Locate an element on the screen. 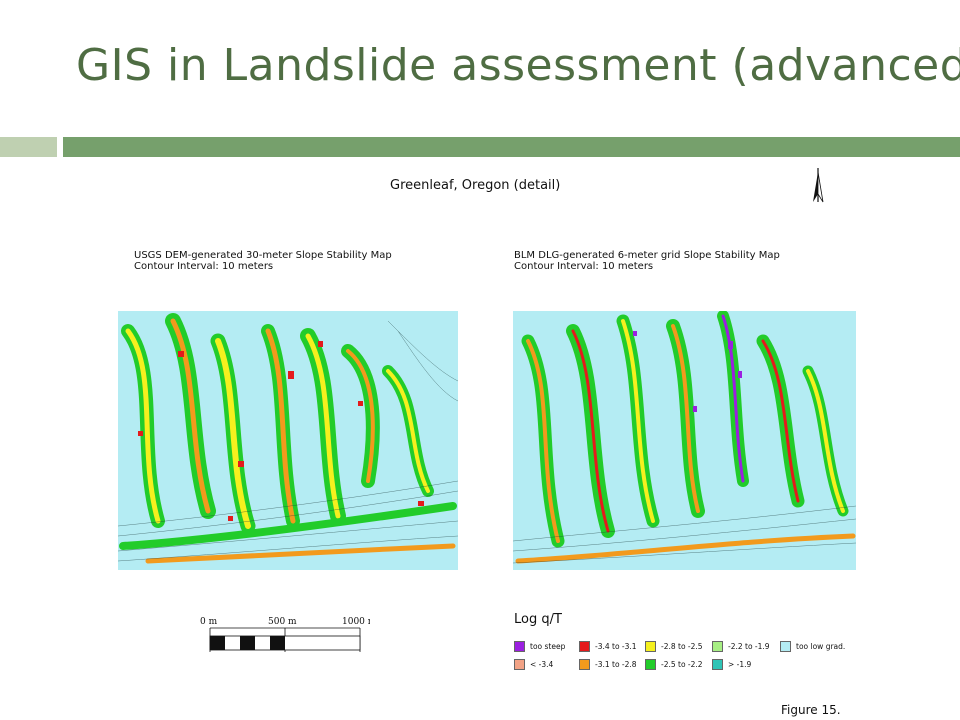 Image resolution: width=960 pixels, height=720 pixels. legend-item-2.2-to-1.9: -2.2 to -1.9 is located at coordinates (741, 646).